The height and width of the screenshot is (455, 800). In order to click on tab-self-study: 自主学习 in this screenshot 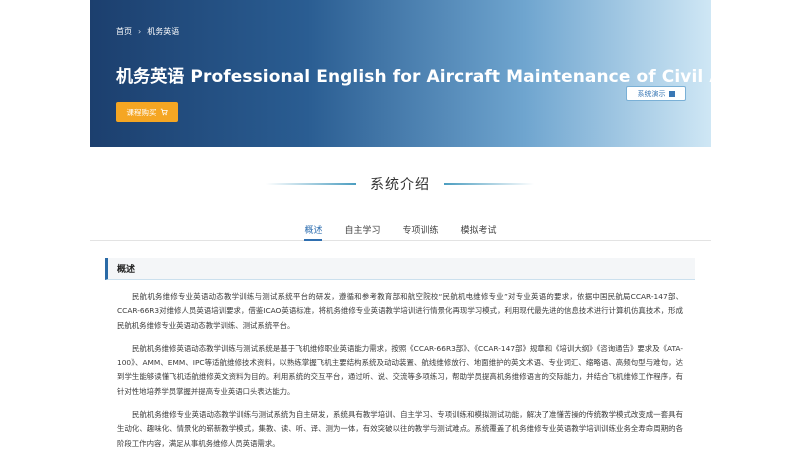, I will do `click(362, 230)`.